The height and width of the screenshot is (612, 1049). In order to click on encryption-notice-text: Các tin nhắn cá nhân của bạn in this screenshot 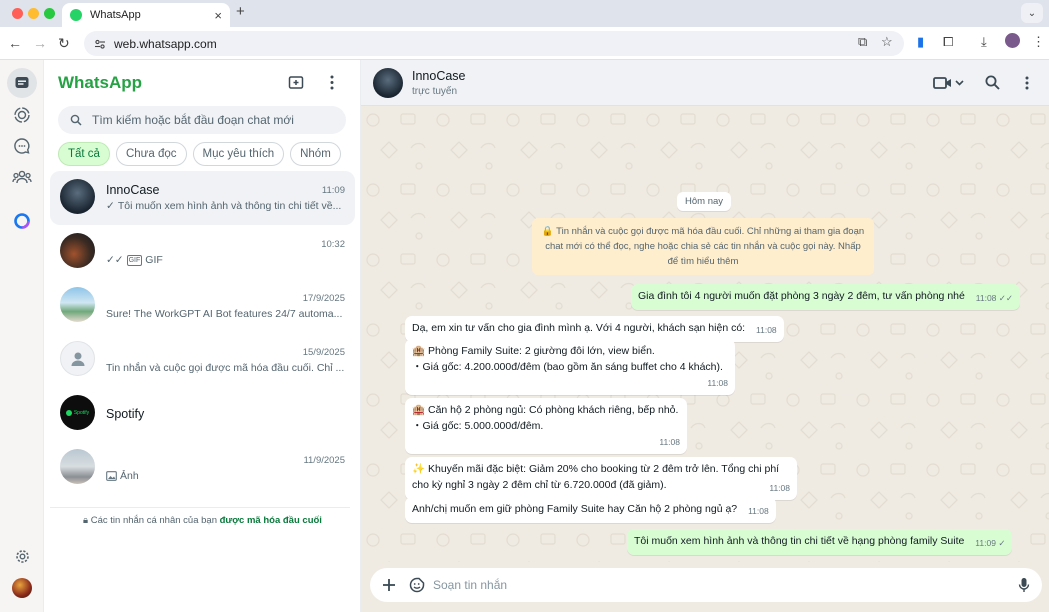, I will do `click(153, 520)`.